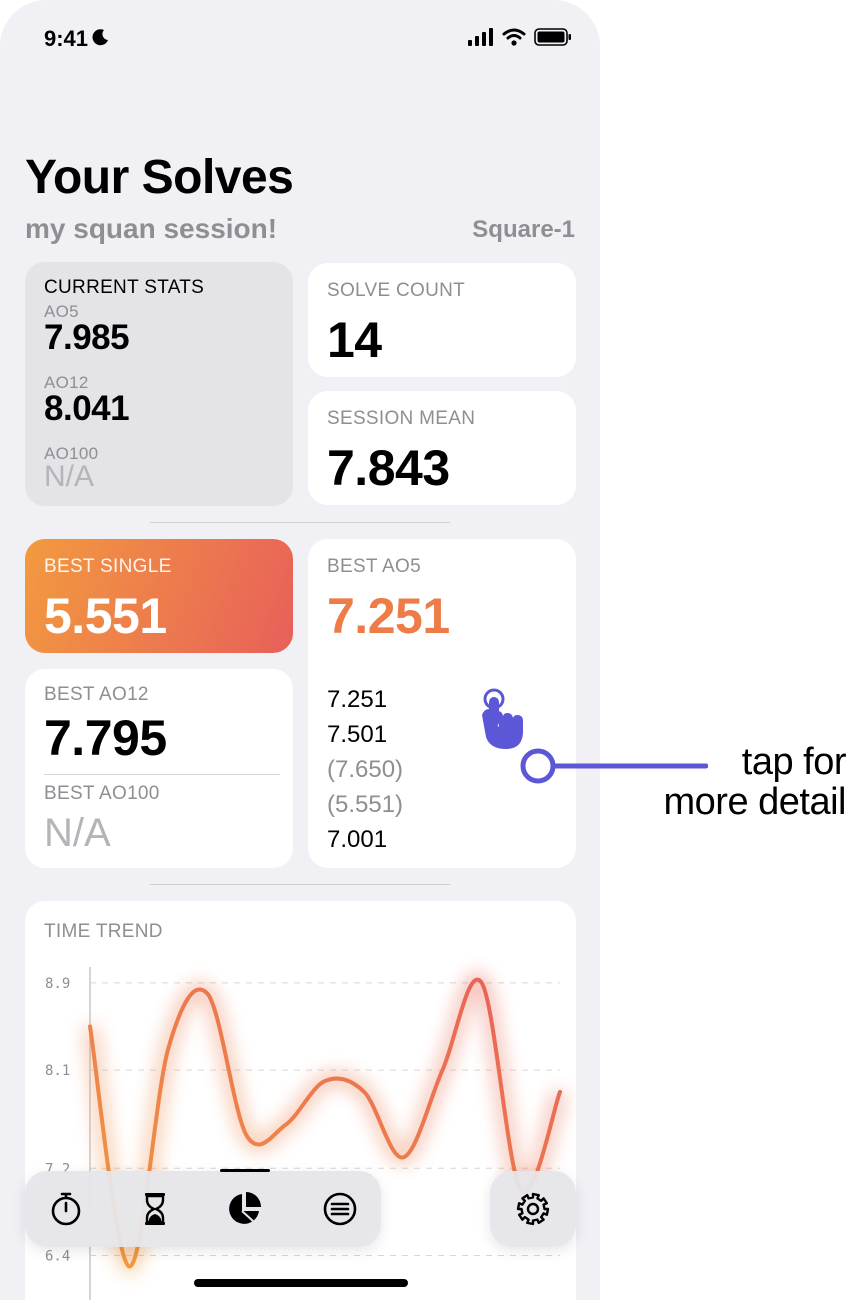  Describe the element at coordinates (87, 408) in the screenshot. I see `ao12-value: 8.041` at that location.